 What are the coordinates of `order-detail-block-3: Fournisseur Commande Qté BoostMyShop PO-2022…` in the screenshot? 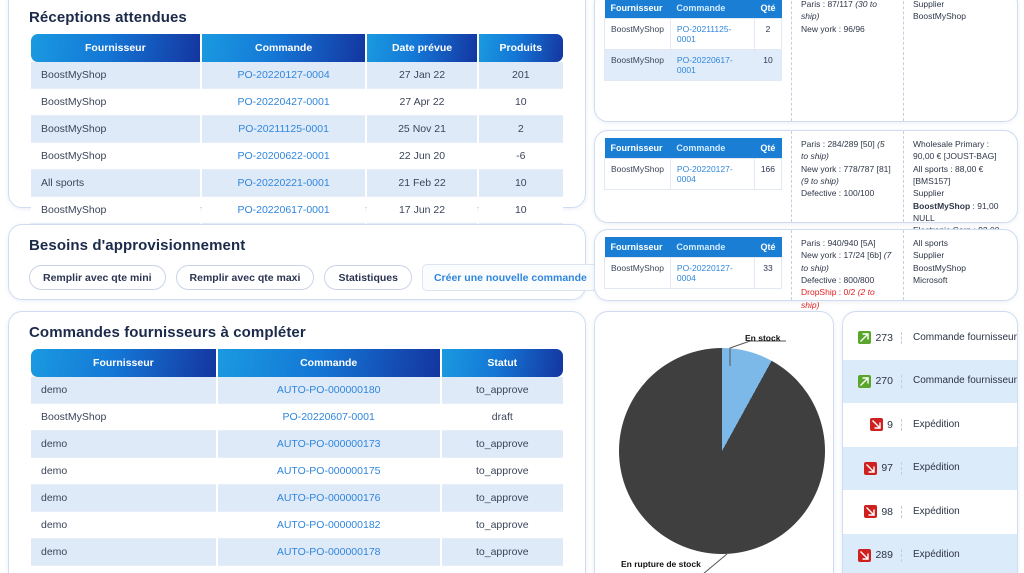 It's located at (806, 269).